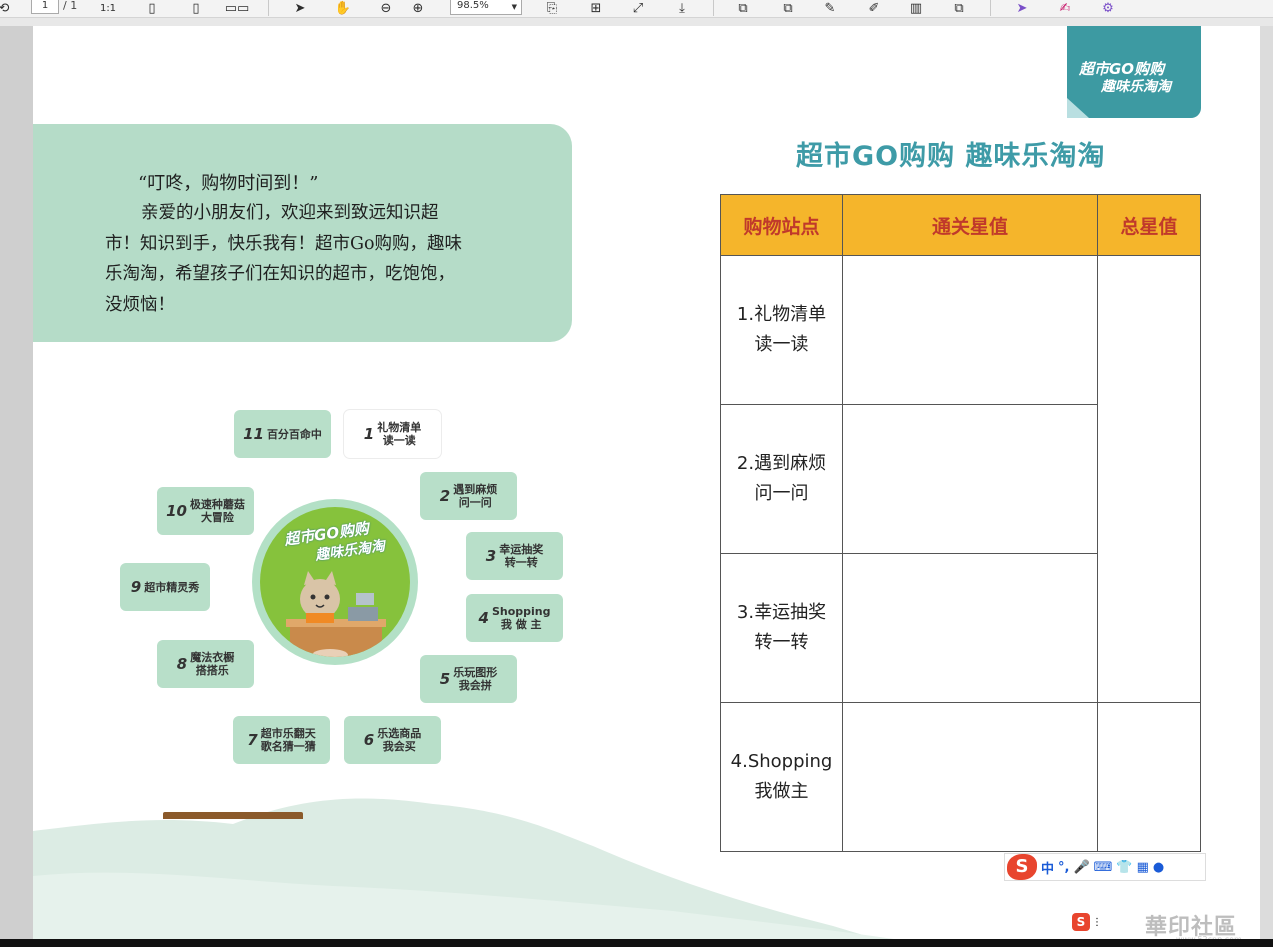  I want to click on station-7: 7 超市乐翻天 歌名猜一猜, so click(281, 740).